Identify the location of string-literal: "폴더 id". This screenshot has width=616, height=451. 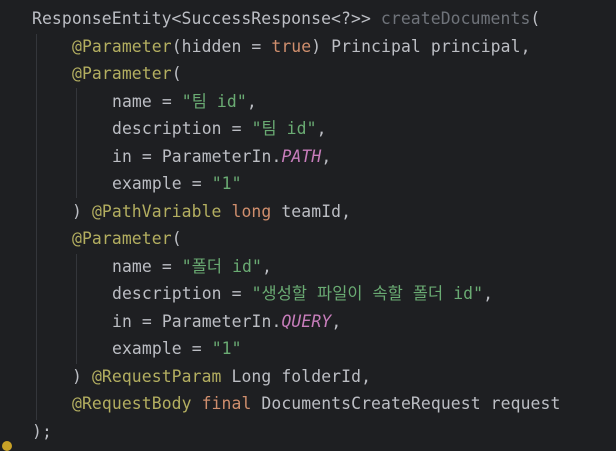
(221, 266).